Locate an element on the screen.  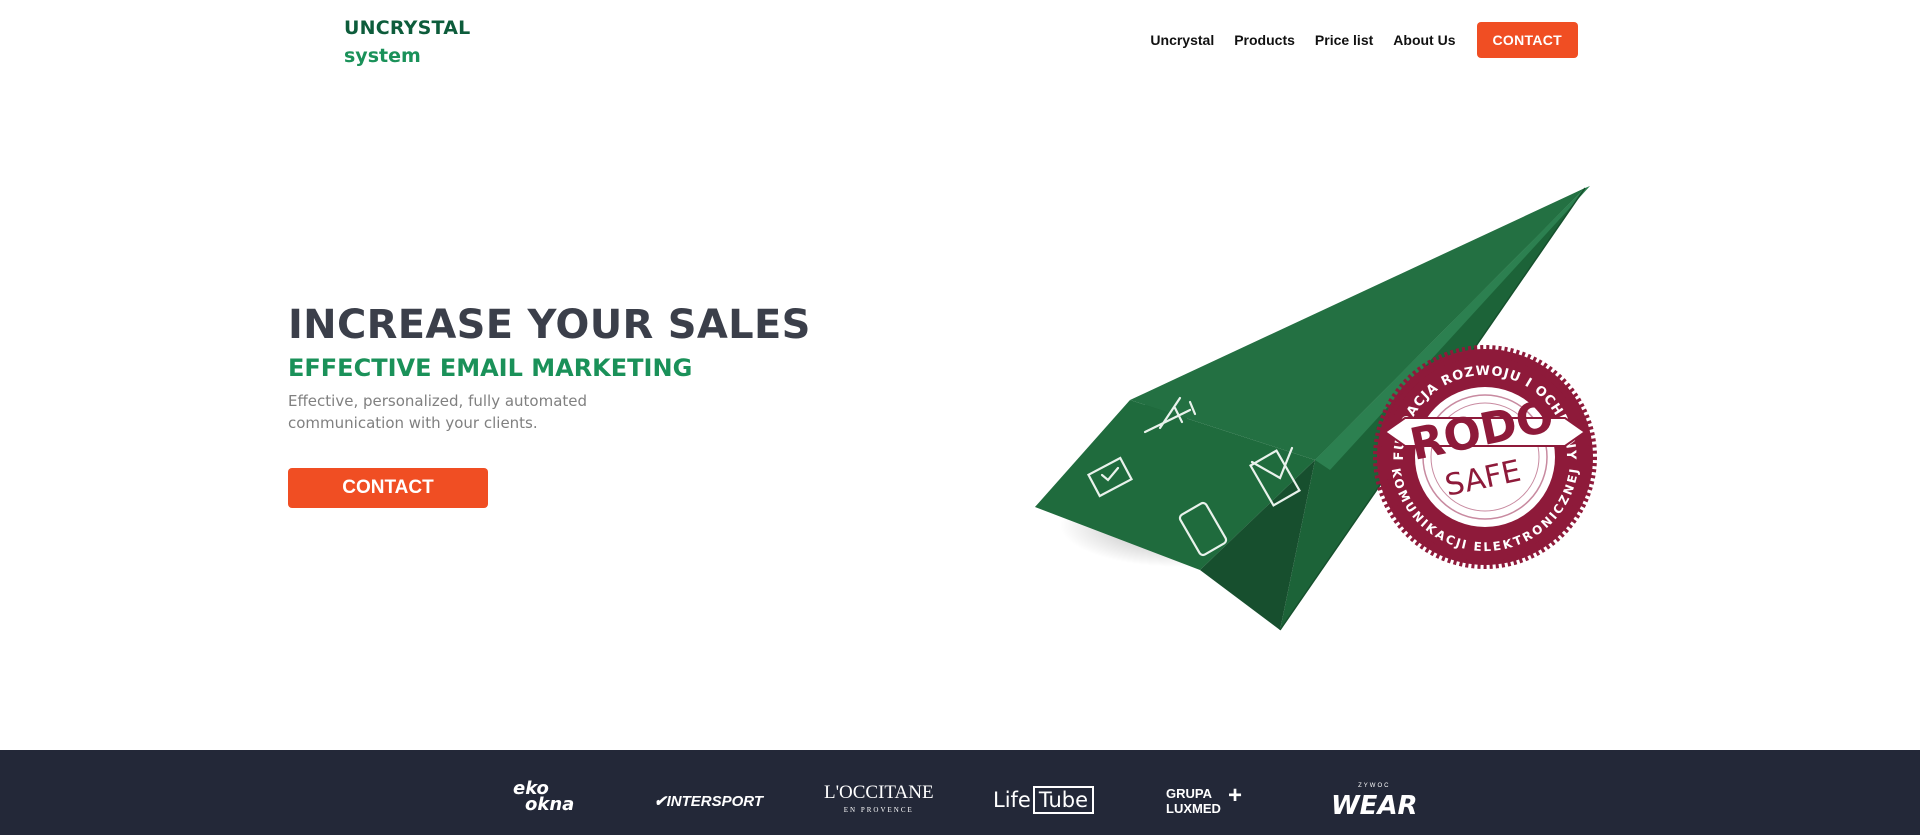
nav-item-about-us: About Us is located at coordinates (1424, 40).